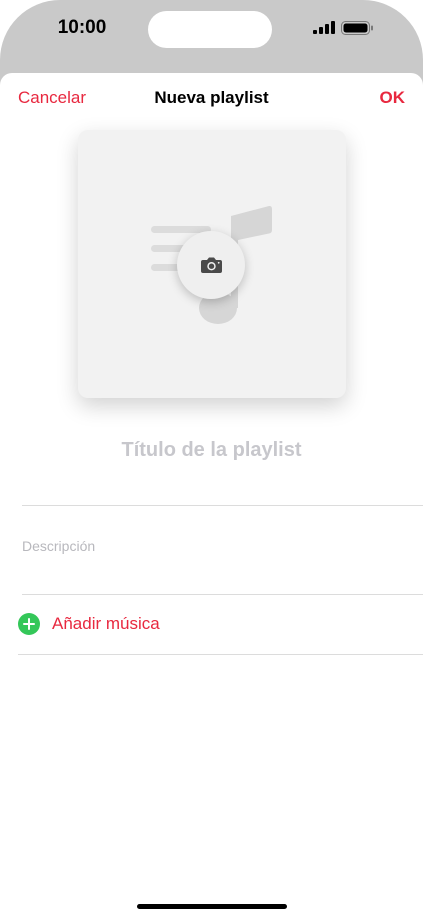  I want to click on add-music-label: Añadir música, so click(106, 623).